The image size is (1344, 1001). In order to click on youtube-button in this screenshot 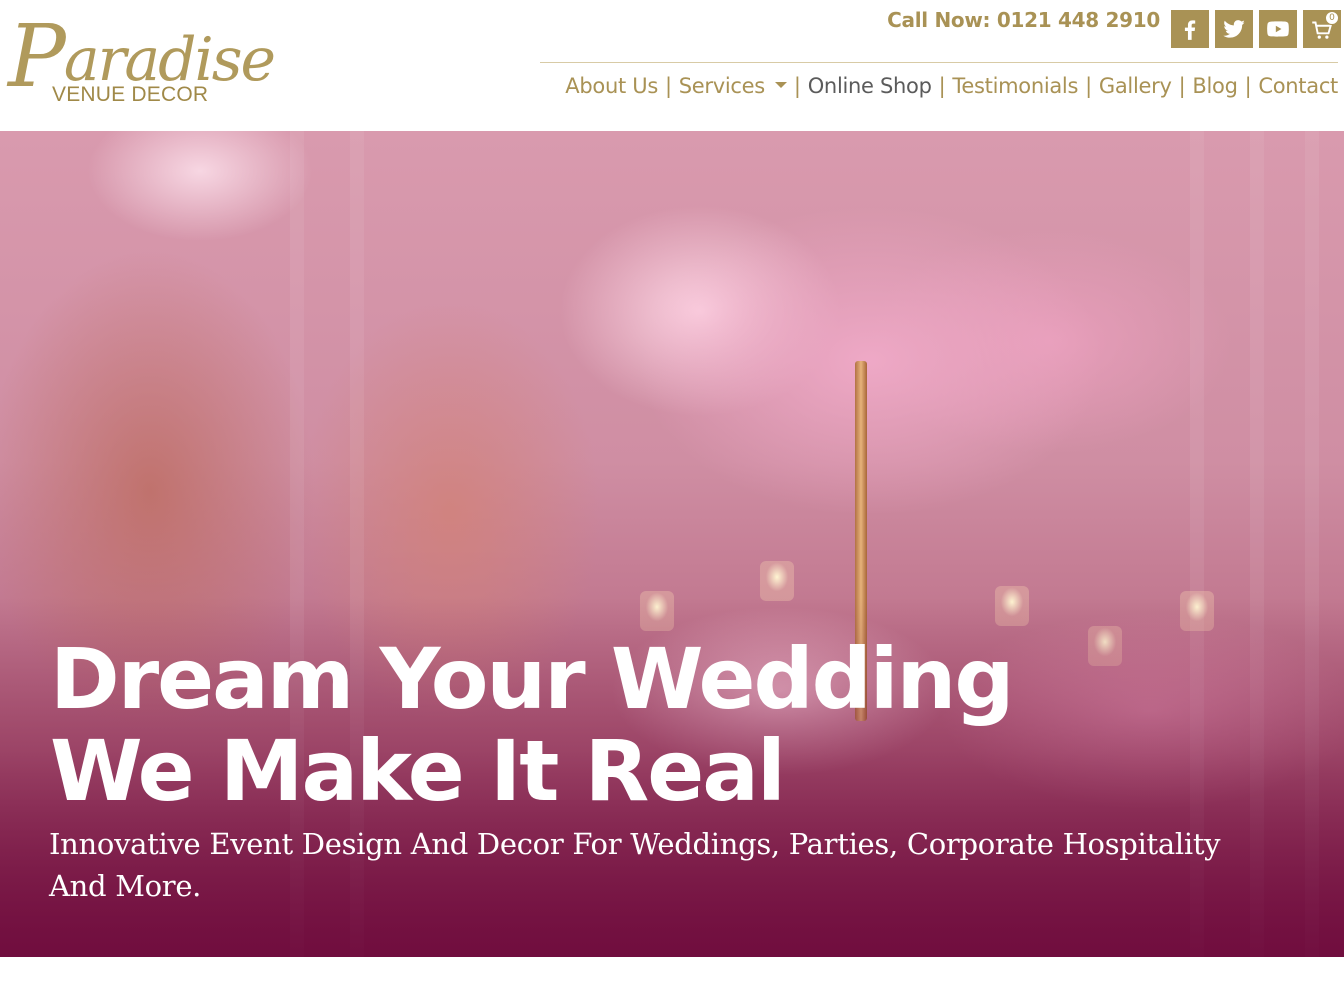, I will do `click(1278, 29)`.